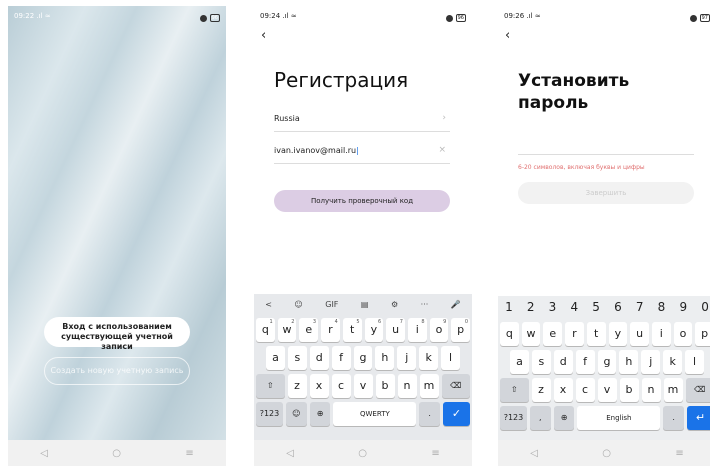 This screenshot has width=710, height=466. Describe the element at coordinates (661, 334) in the screenshot. I see `key-i: i` at that location.